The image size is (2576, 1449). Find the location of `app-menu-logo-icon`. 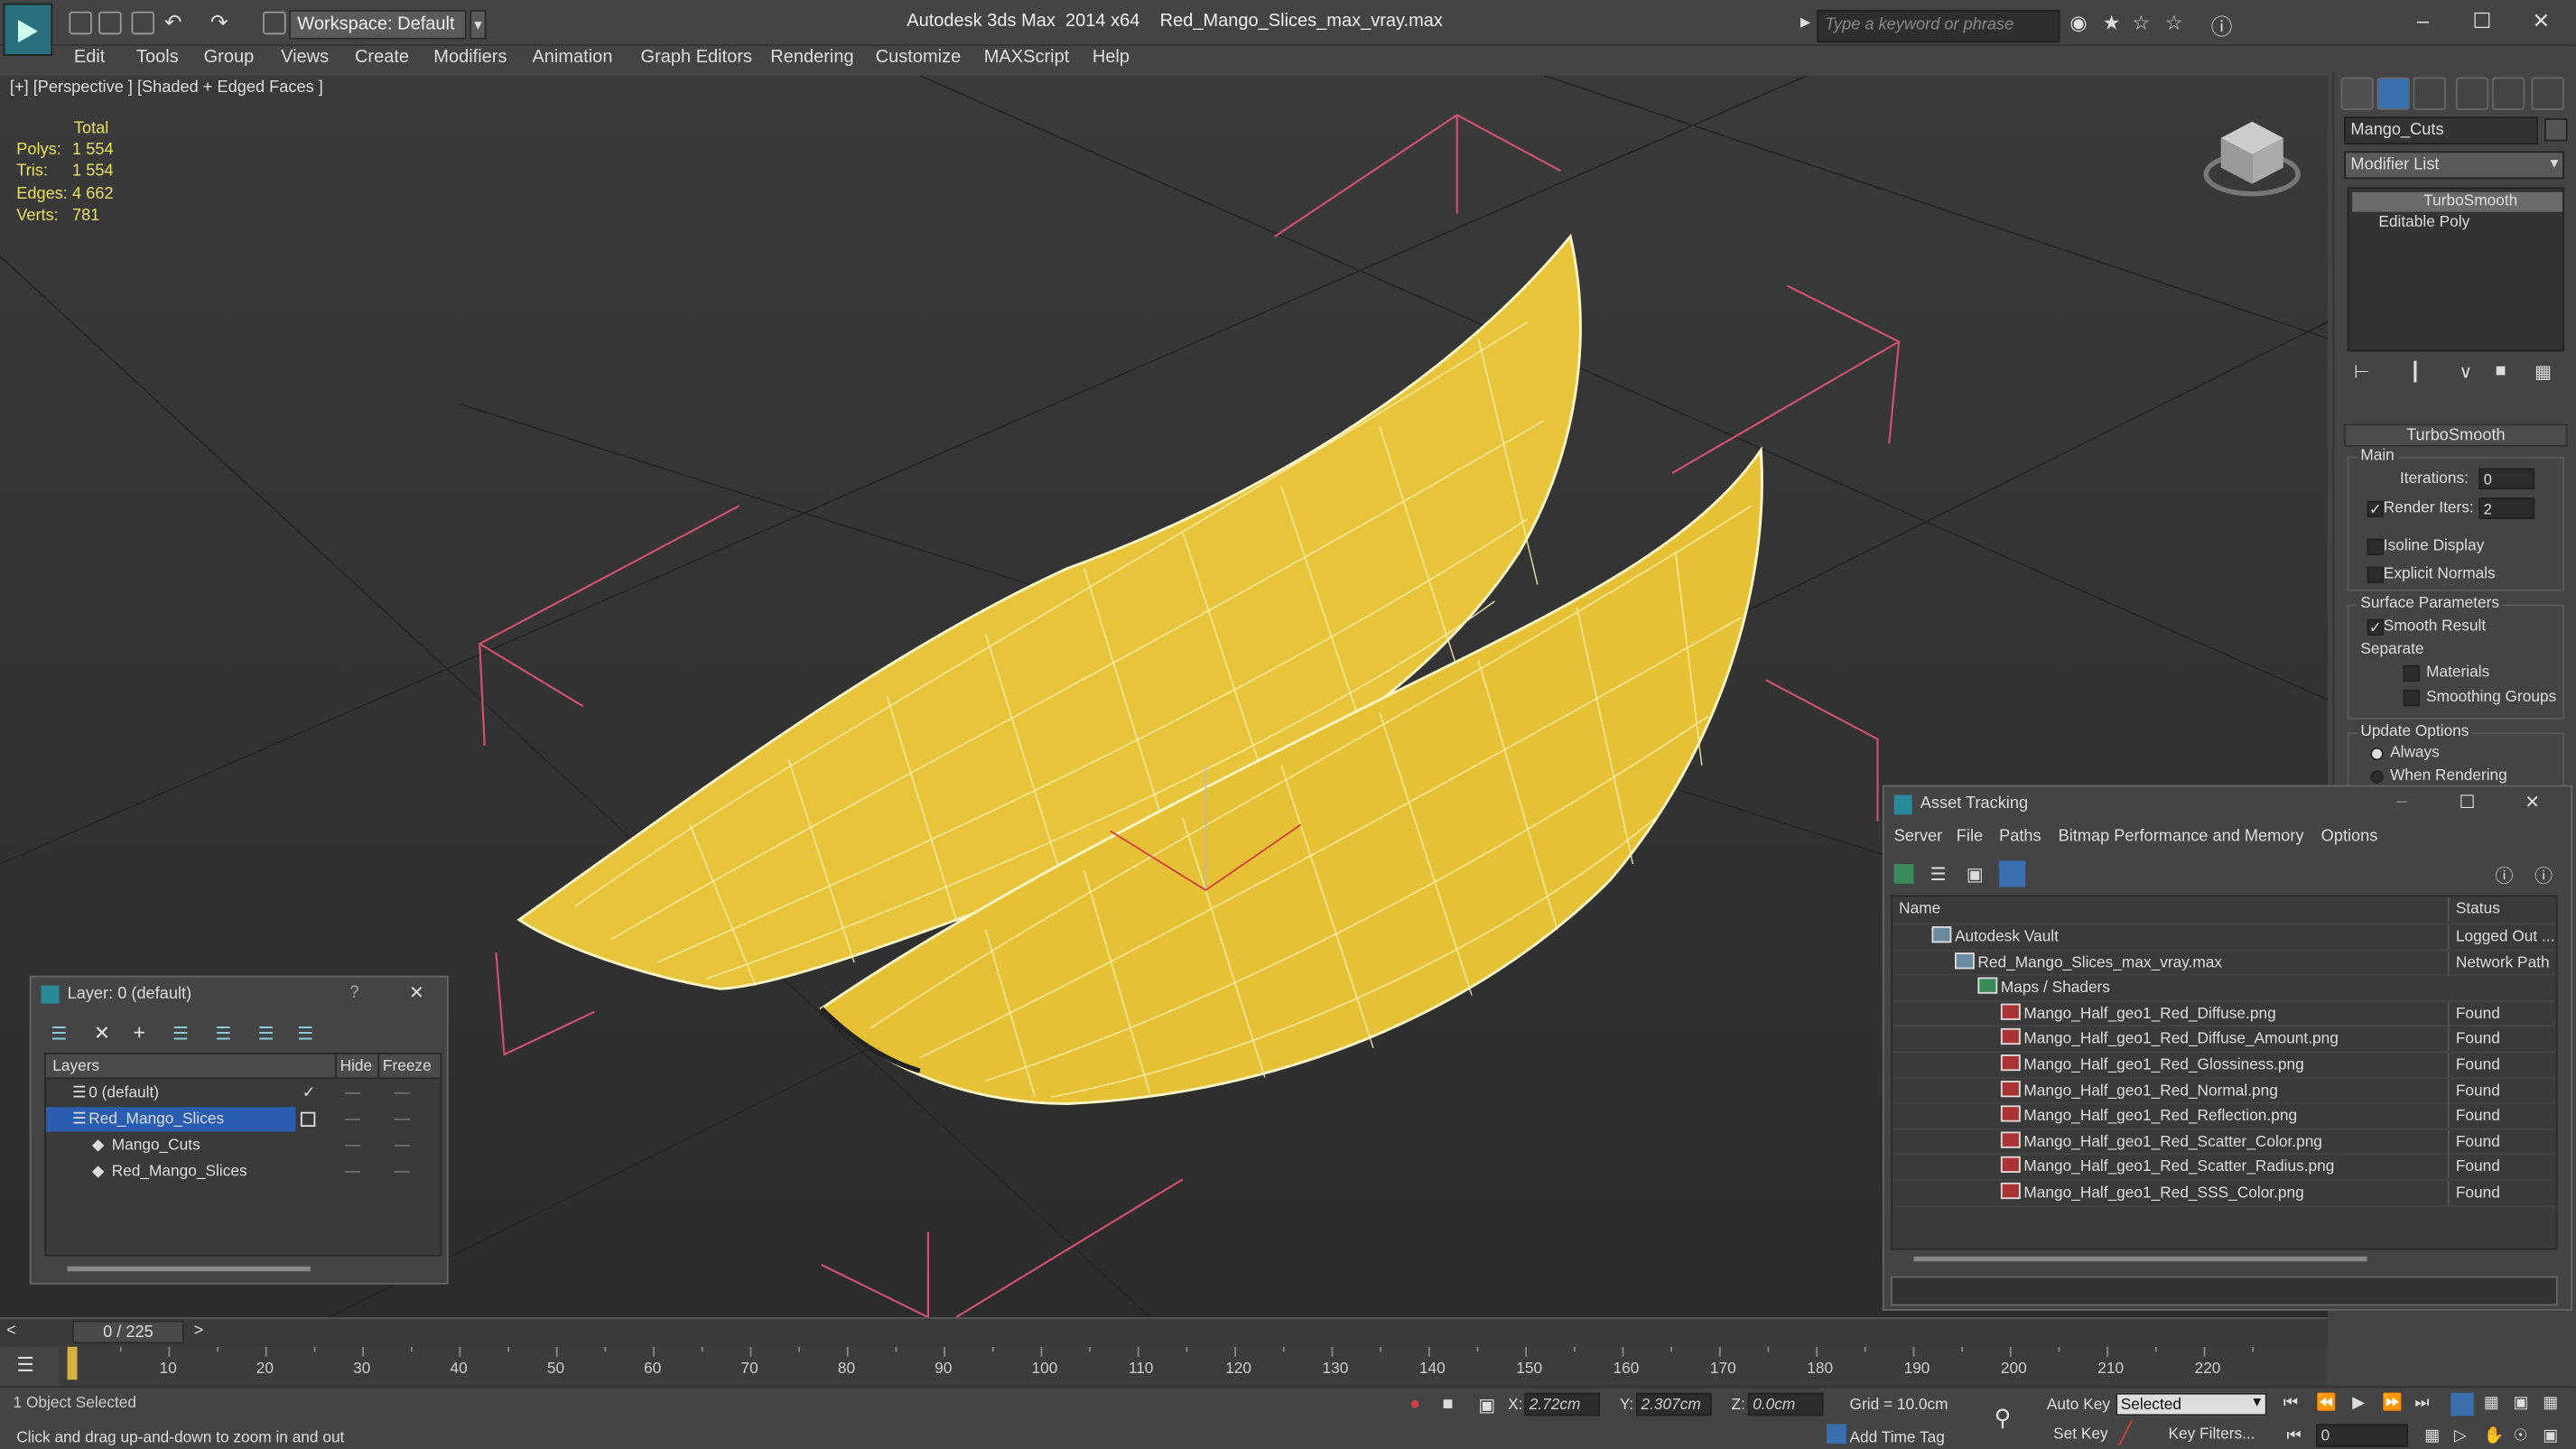

app-menu-logo-icon is located at coordinates (28, 29).